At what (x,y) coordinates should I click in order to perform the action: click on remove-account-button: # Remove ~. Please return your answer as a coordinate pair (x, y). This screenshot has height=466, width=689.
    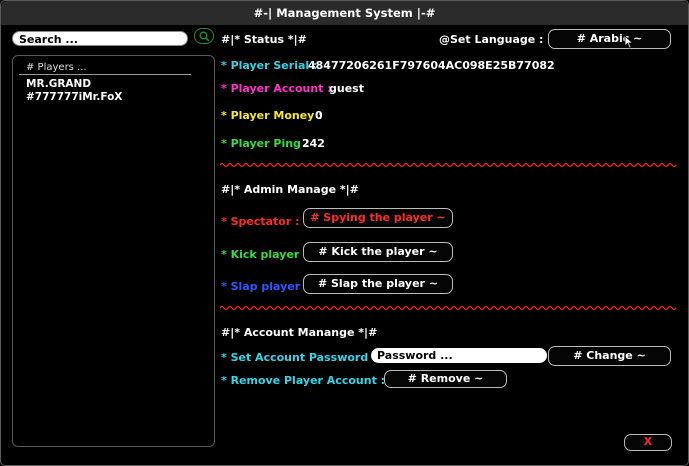
    Looking at the image, I should click on (445, 379).